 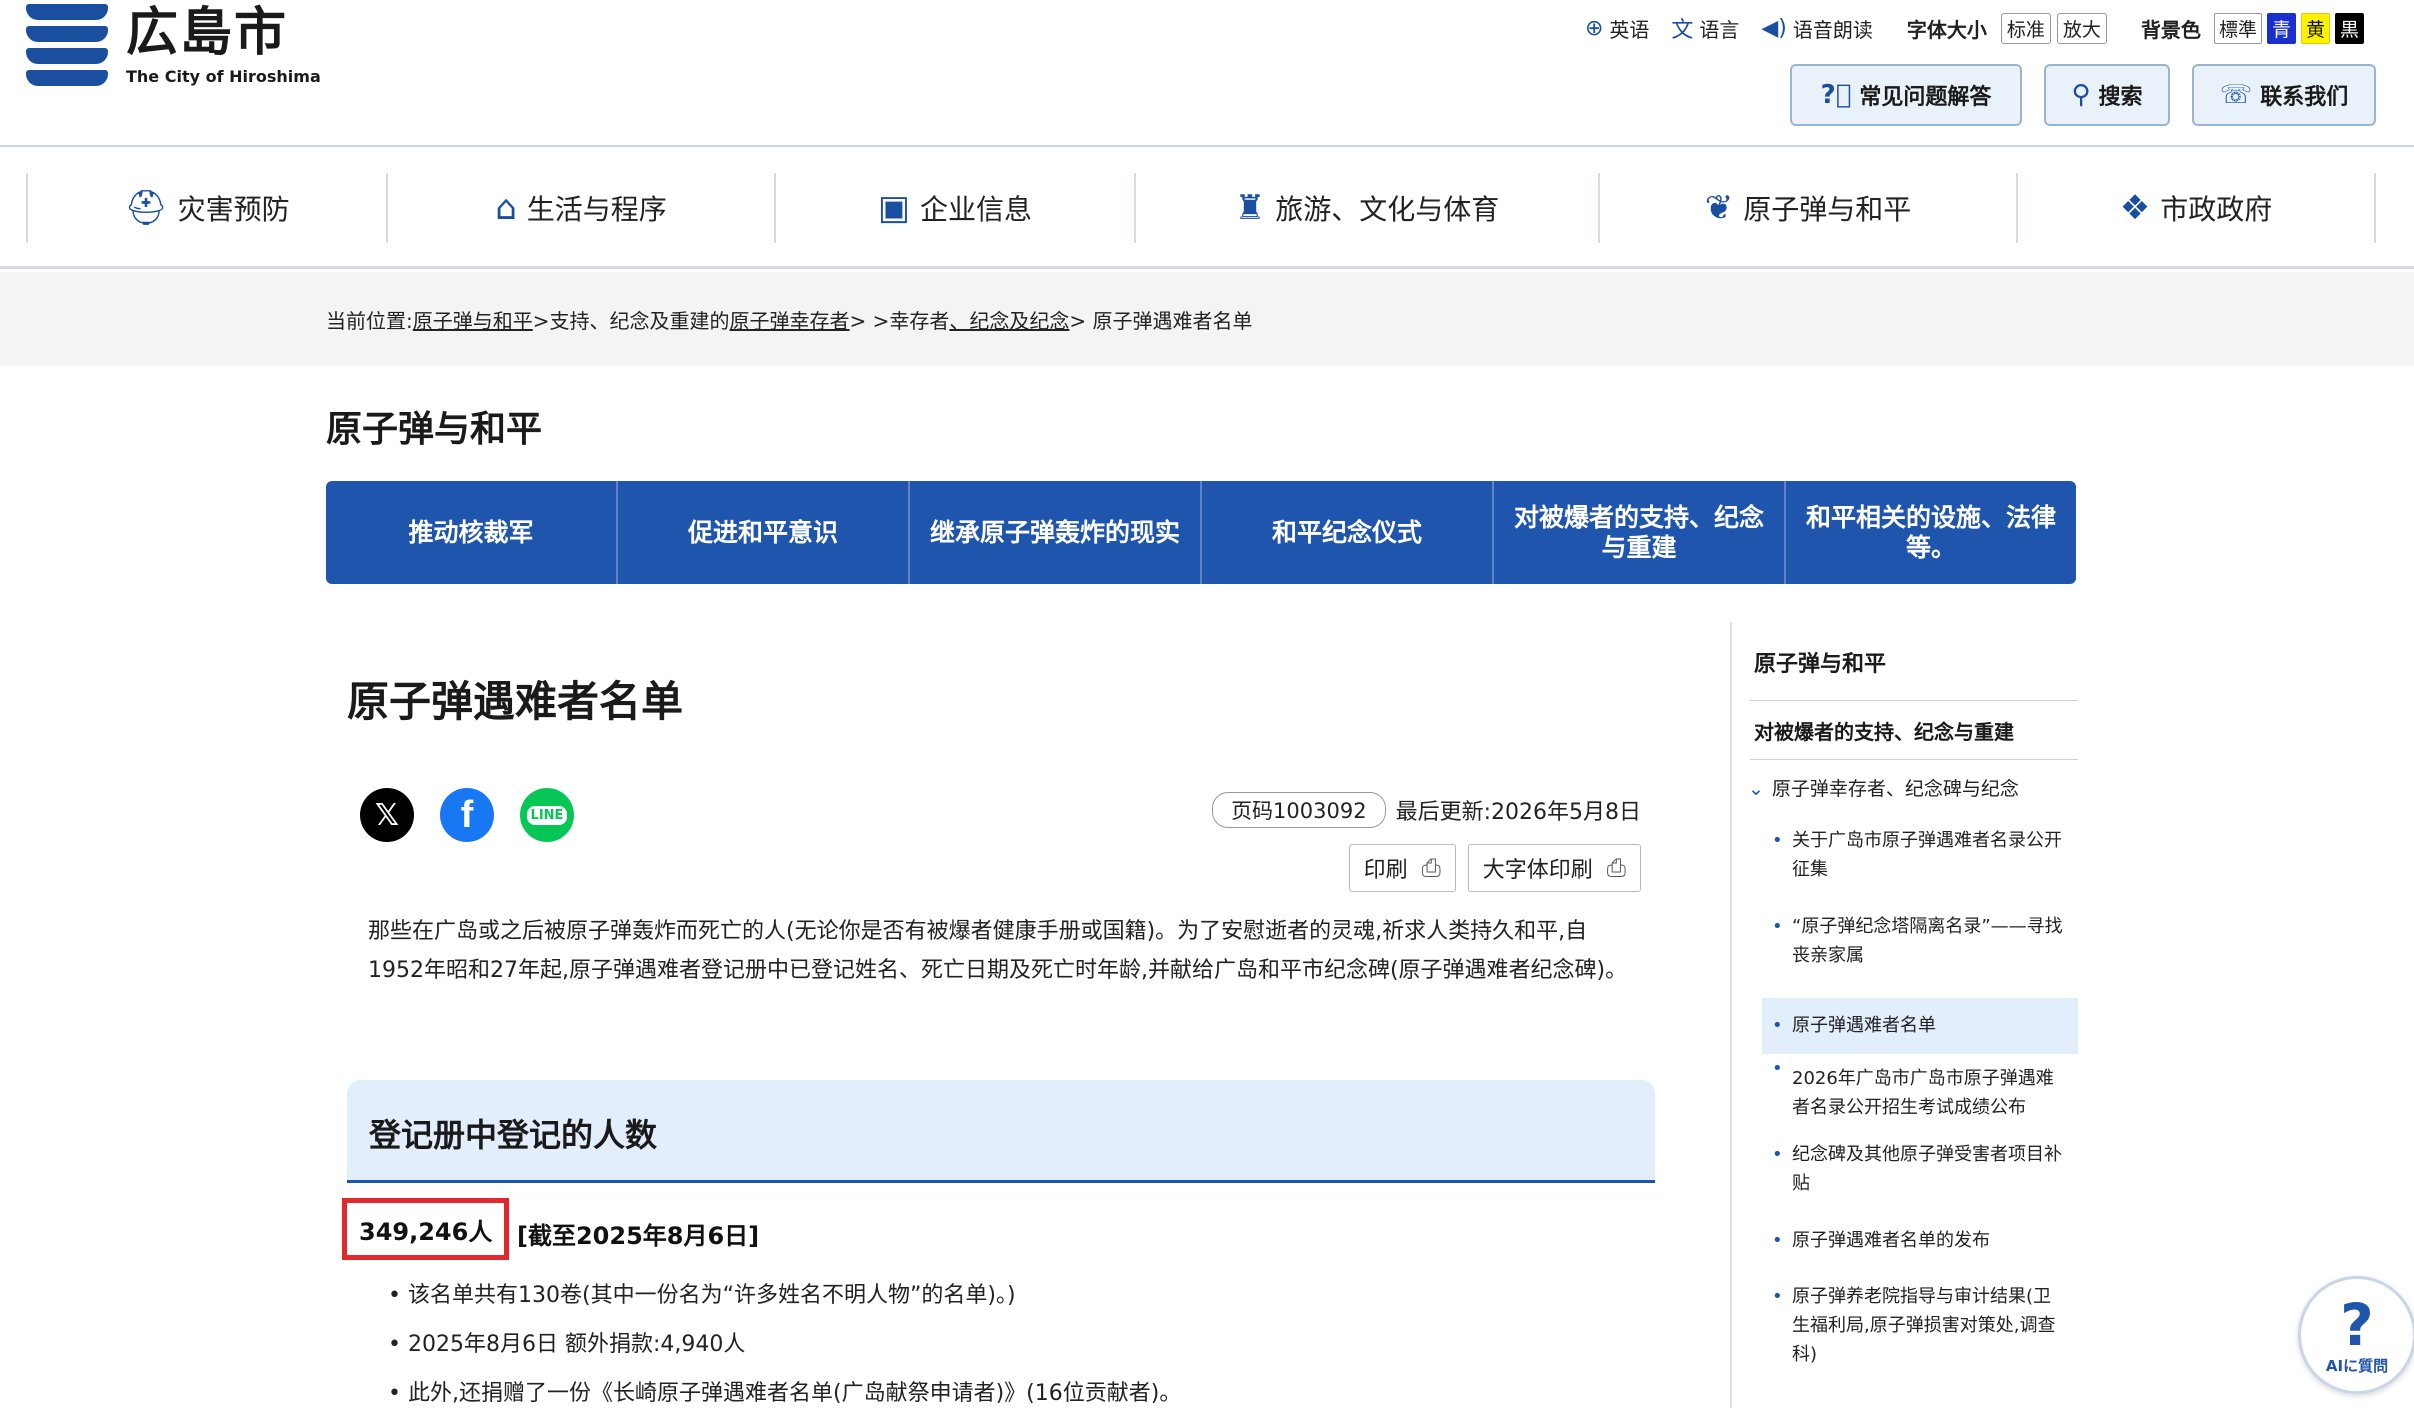 What do you see at coordinates (426, 1231) in the screenshot?
I see `victim-count: 349,246人` at bounding box center [426, 1231].